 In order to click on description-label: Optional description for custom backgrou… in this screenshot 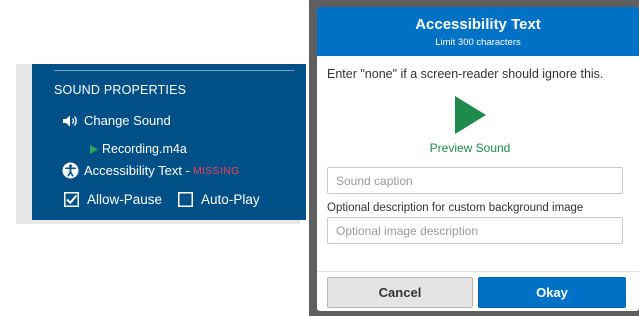, I will do `click(455, 208)`.